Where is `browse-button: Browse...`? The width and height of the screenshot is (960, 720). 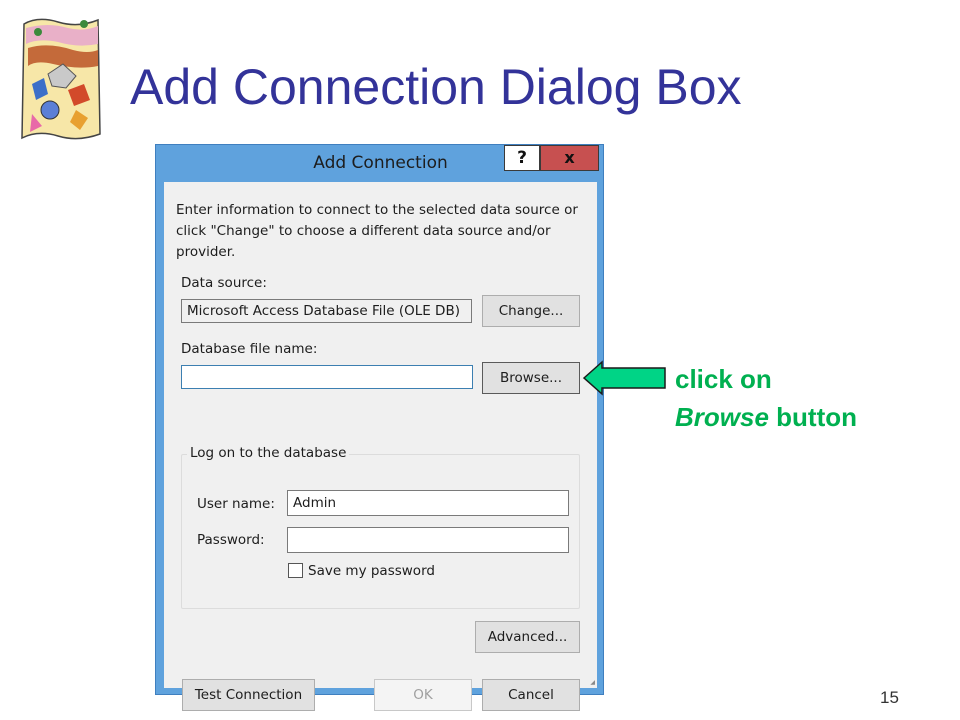
browse-button: Browse... is located at coordinates (531, 378).